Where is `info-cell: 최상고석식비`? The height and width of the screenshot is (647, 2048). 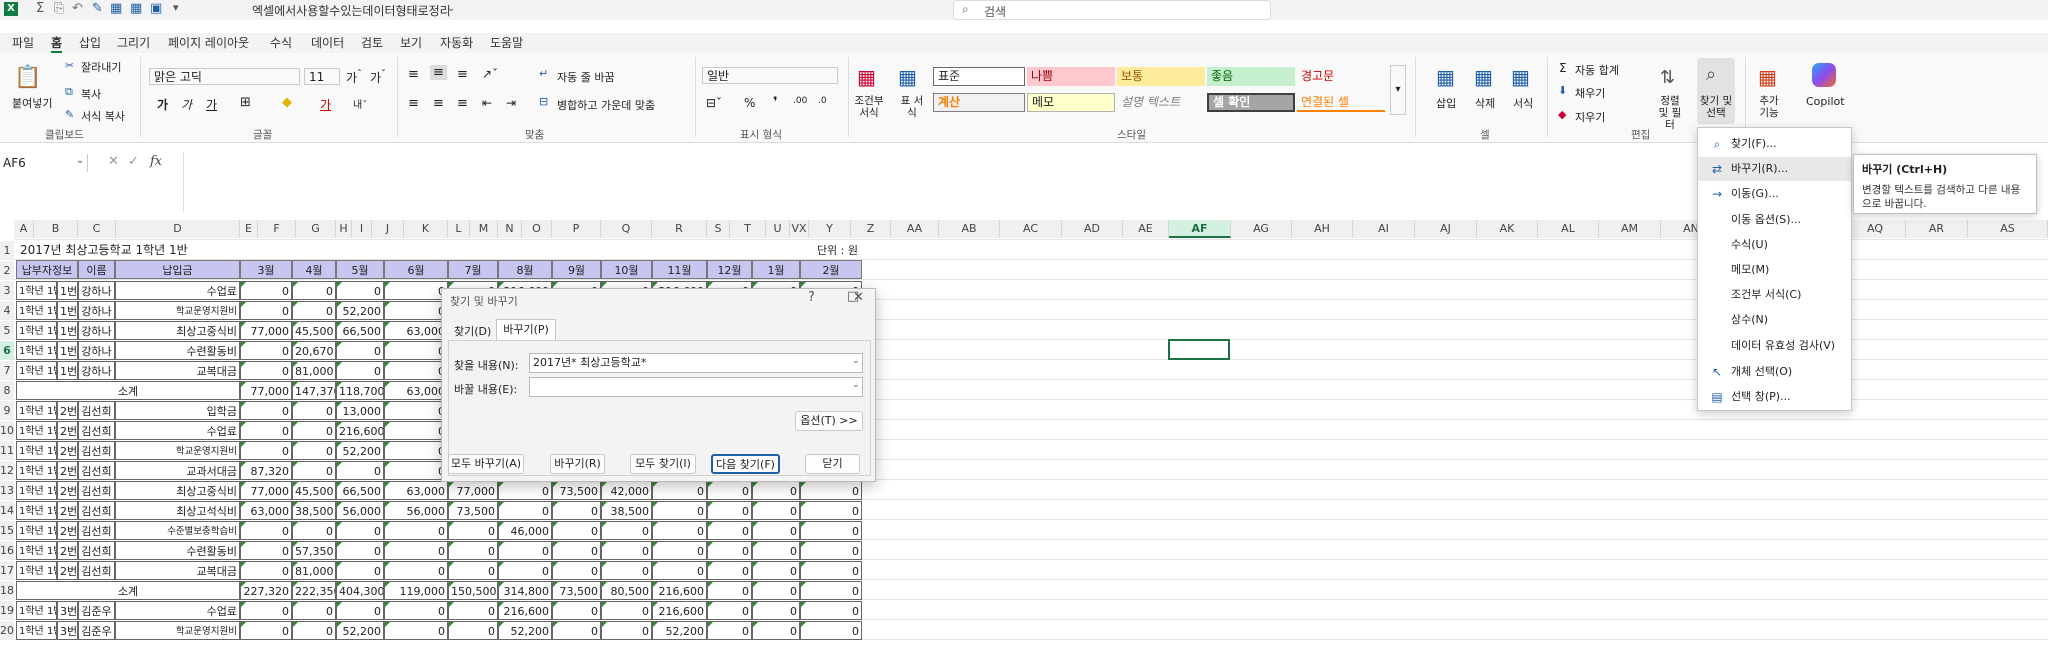
info-cell: 최상고석식비 is located at coordinates (177, 510).